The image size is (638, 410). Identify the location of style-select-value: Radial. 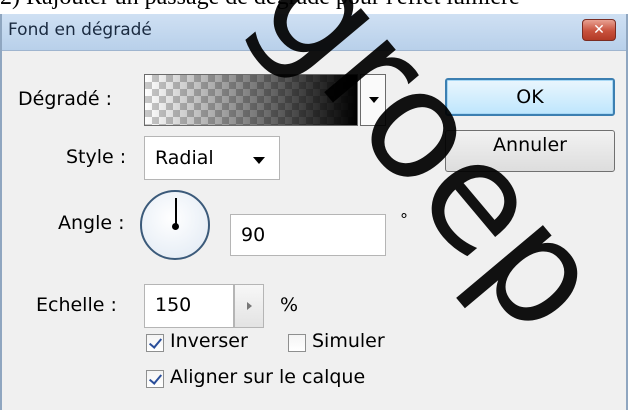
(184, 158).